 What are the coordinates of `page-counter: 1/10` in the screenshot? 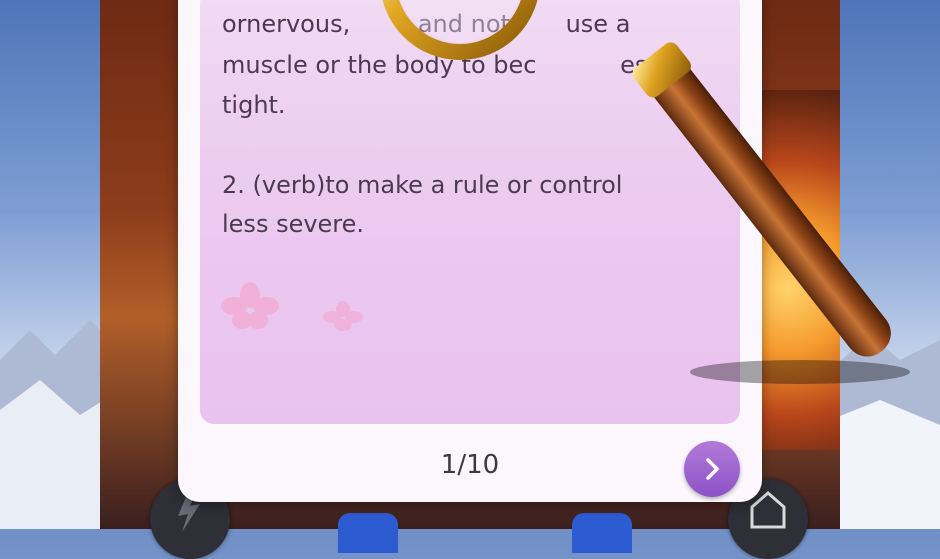 It's located at (470, 465).